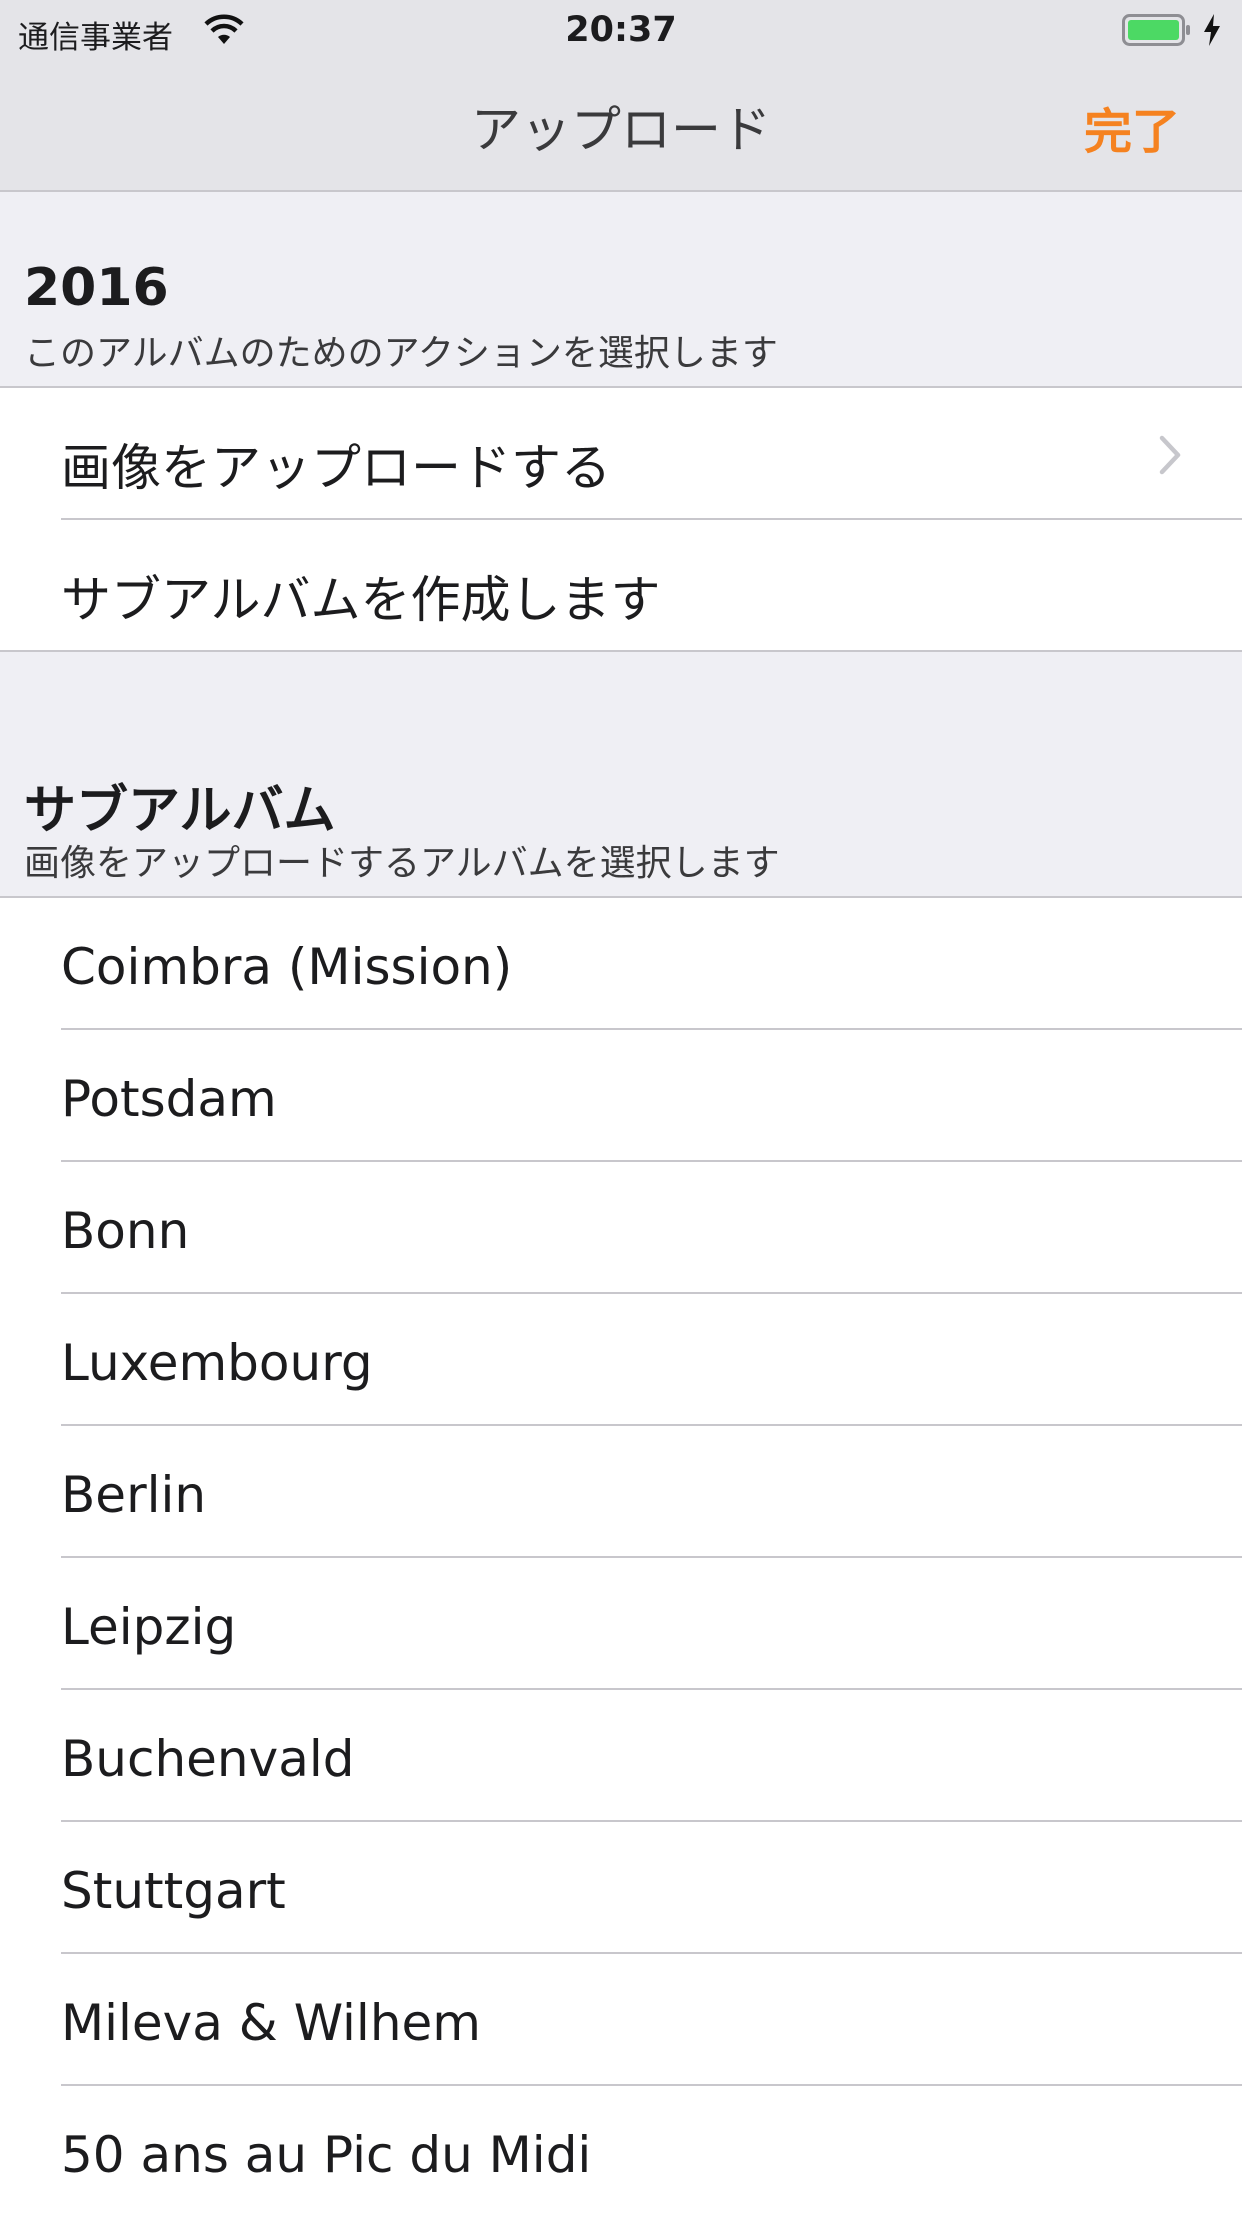  Describe the element at coordinates (1156, 30) in the screenshot. I see `battery-icon` at that location.